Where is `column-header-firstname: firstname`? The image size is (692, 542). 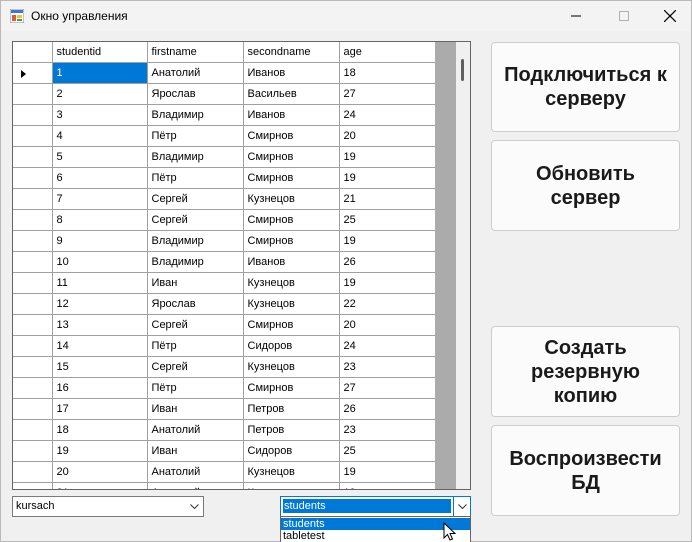 column-header-firstname: firstname is located at coordinates (195, 52).